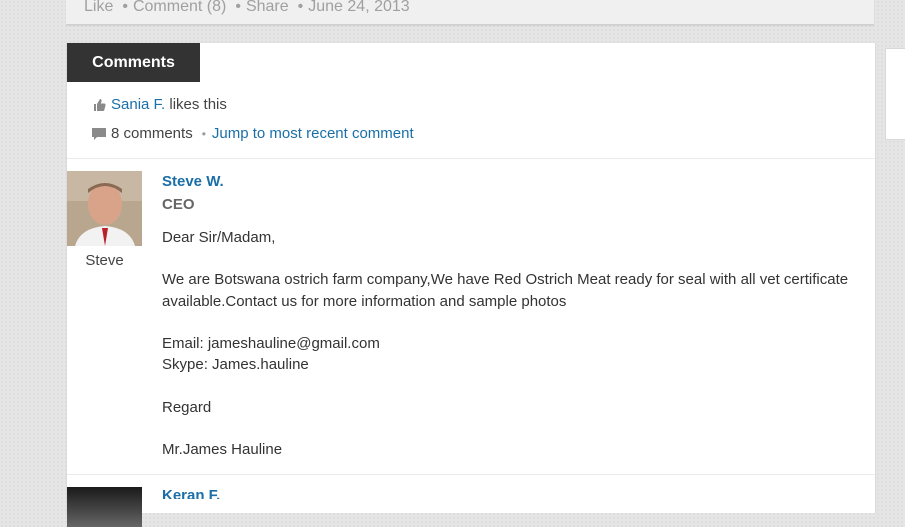  Describe the element at coordinates (235, 364) in the screenshot. I see `comment-skype: Skype: James.hauline` at that location.